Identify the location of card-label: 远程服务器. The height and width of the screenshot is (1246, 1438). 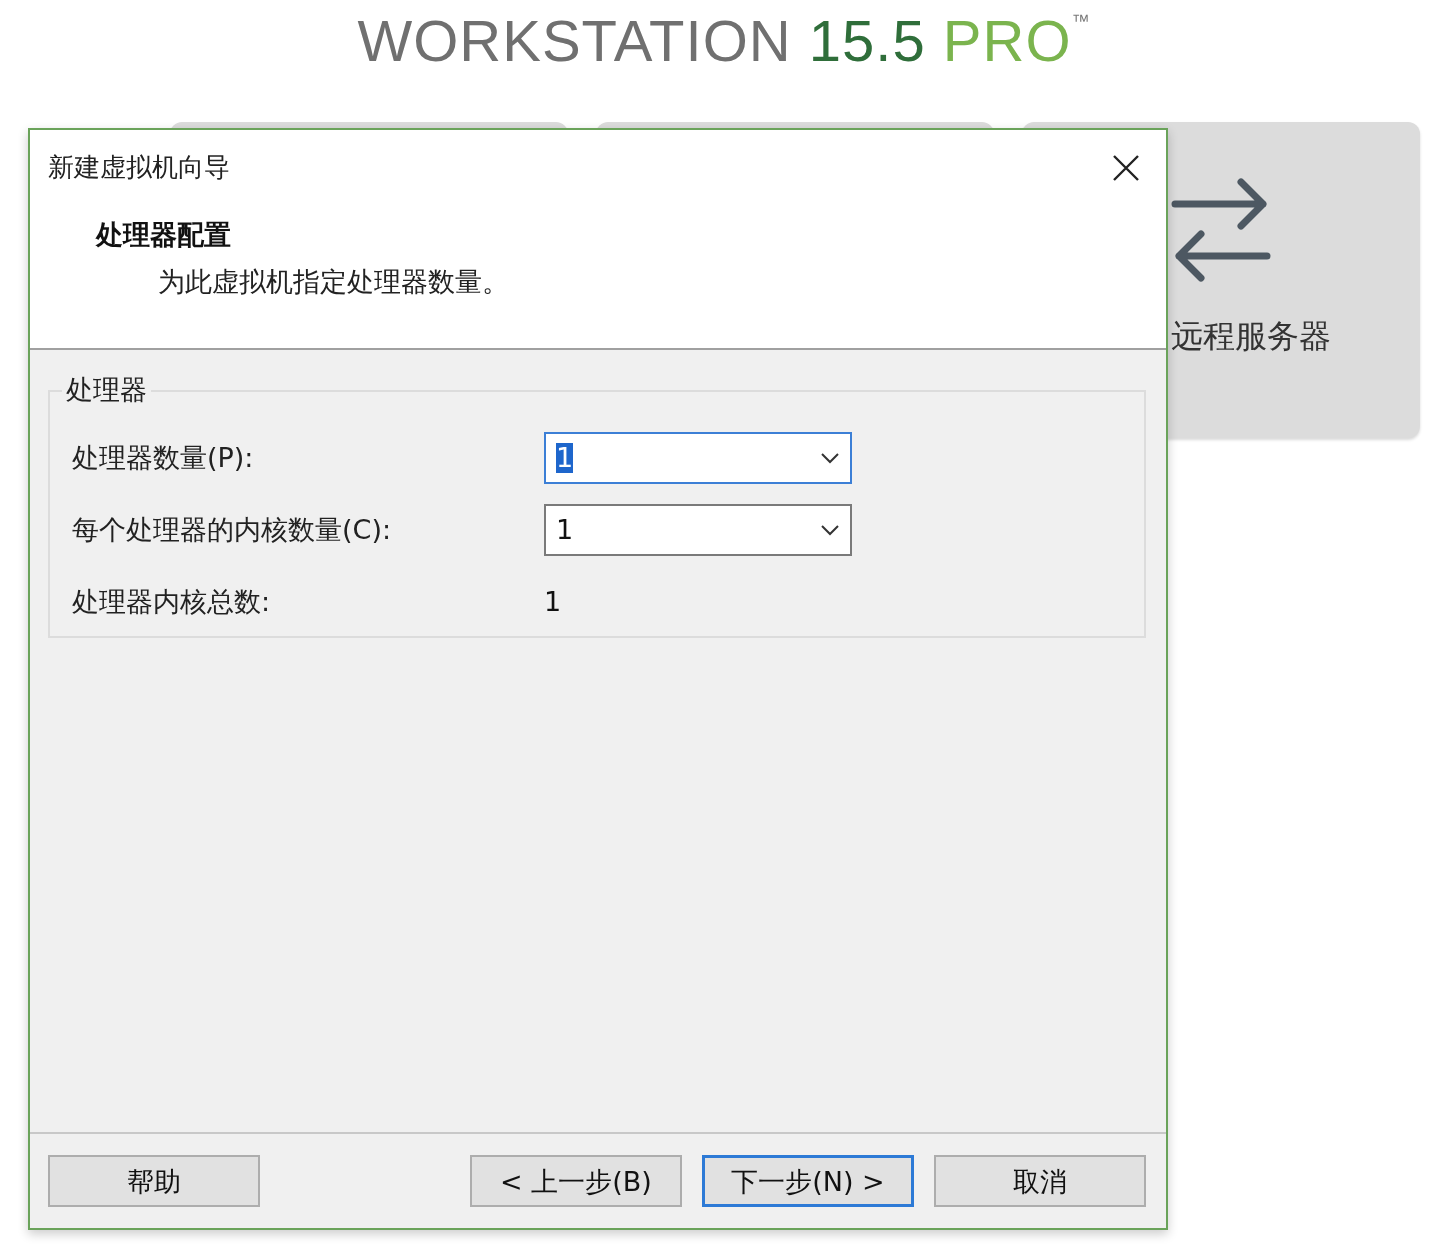
(1251, 336).